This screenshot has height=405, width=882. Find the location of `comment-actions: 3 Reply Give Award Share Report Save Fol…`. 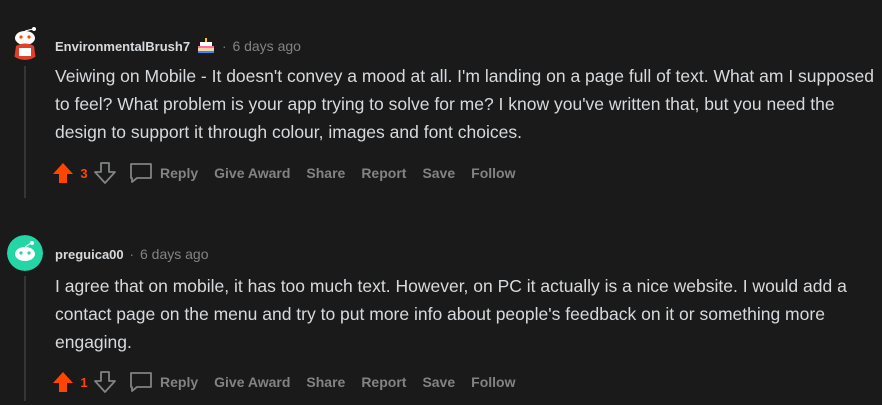

comment-actions: 3 Reply Give Award Share Report Save Fol… is located at coordinates (282, 173).